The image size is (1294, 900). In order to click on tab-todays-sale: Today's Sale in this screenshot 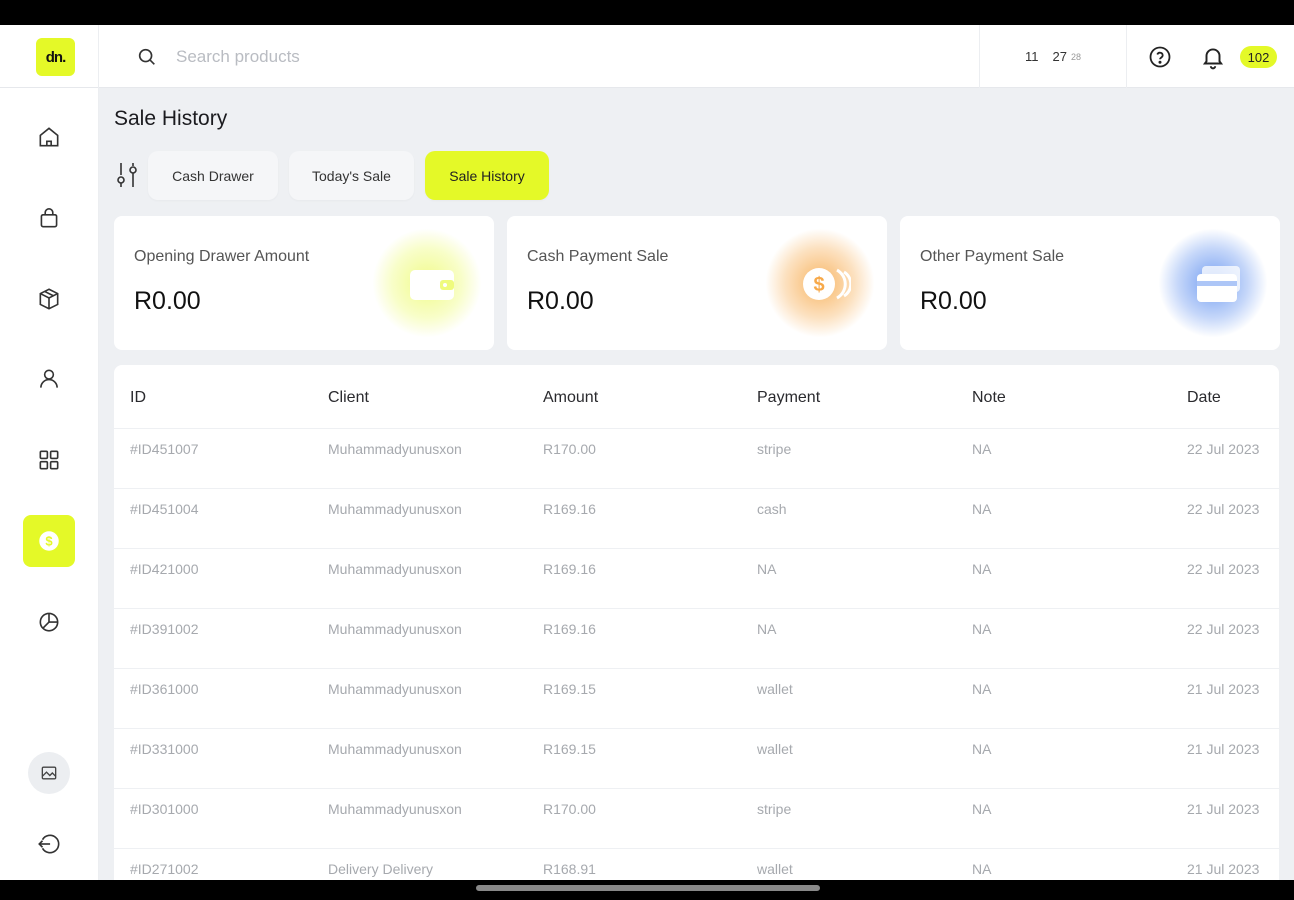, I will do `click(351, 175)`.